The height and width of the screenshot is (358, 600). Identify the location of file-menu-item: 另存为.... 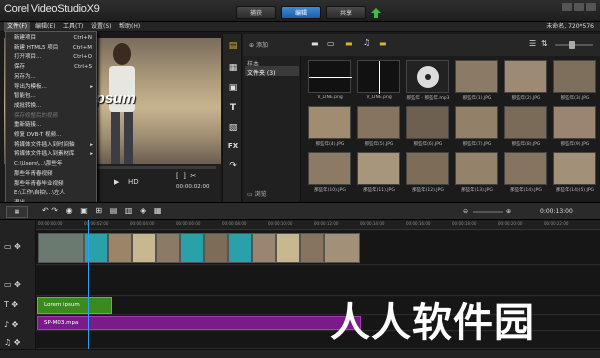
(51, 77).